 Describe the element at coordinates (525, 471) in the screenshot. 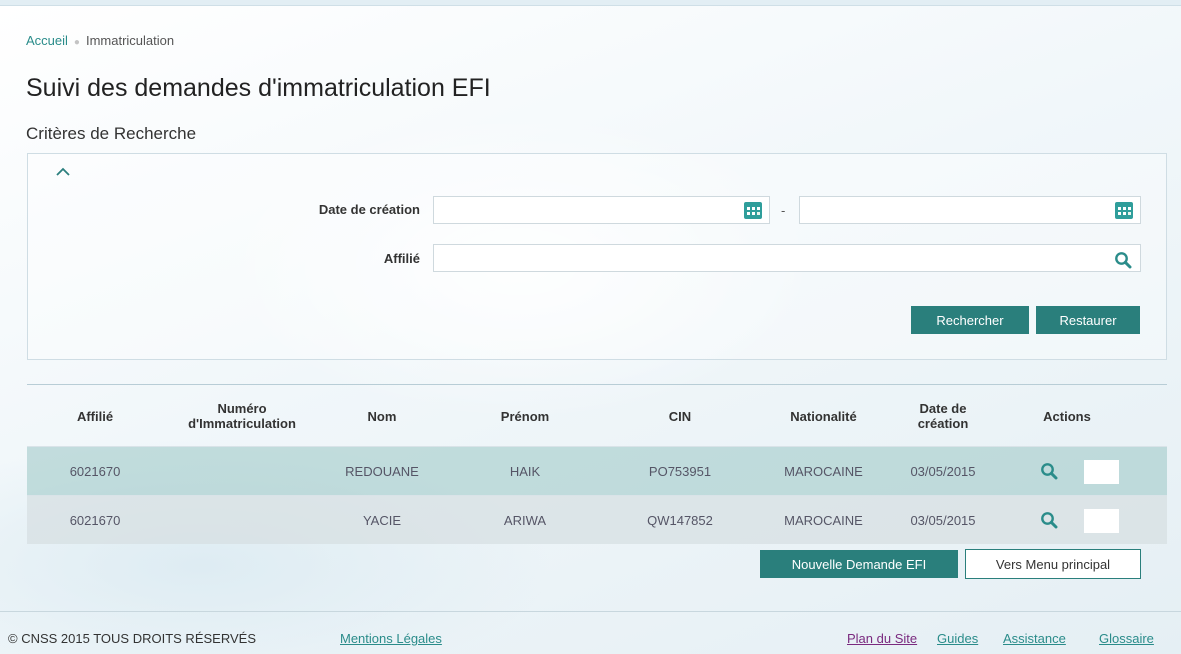

I see `cell-prenom: HAIK` at that location.